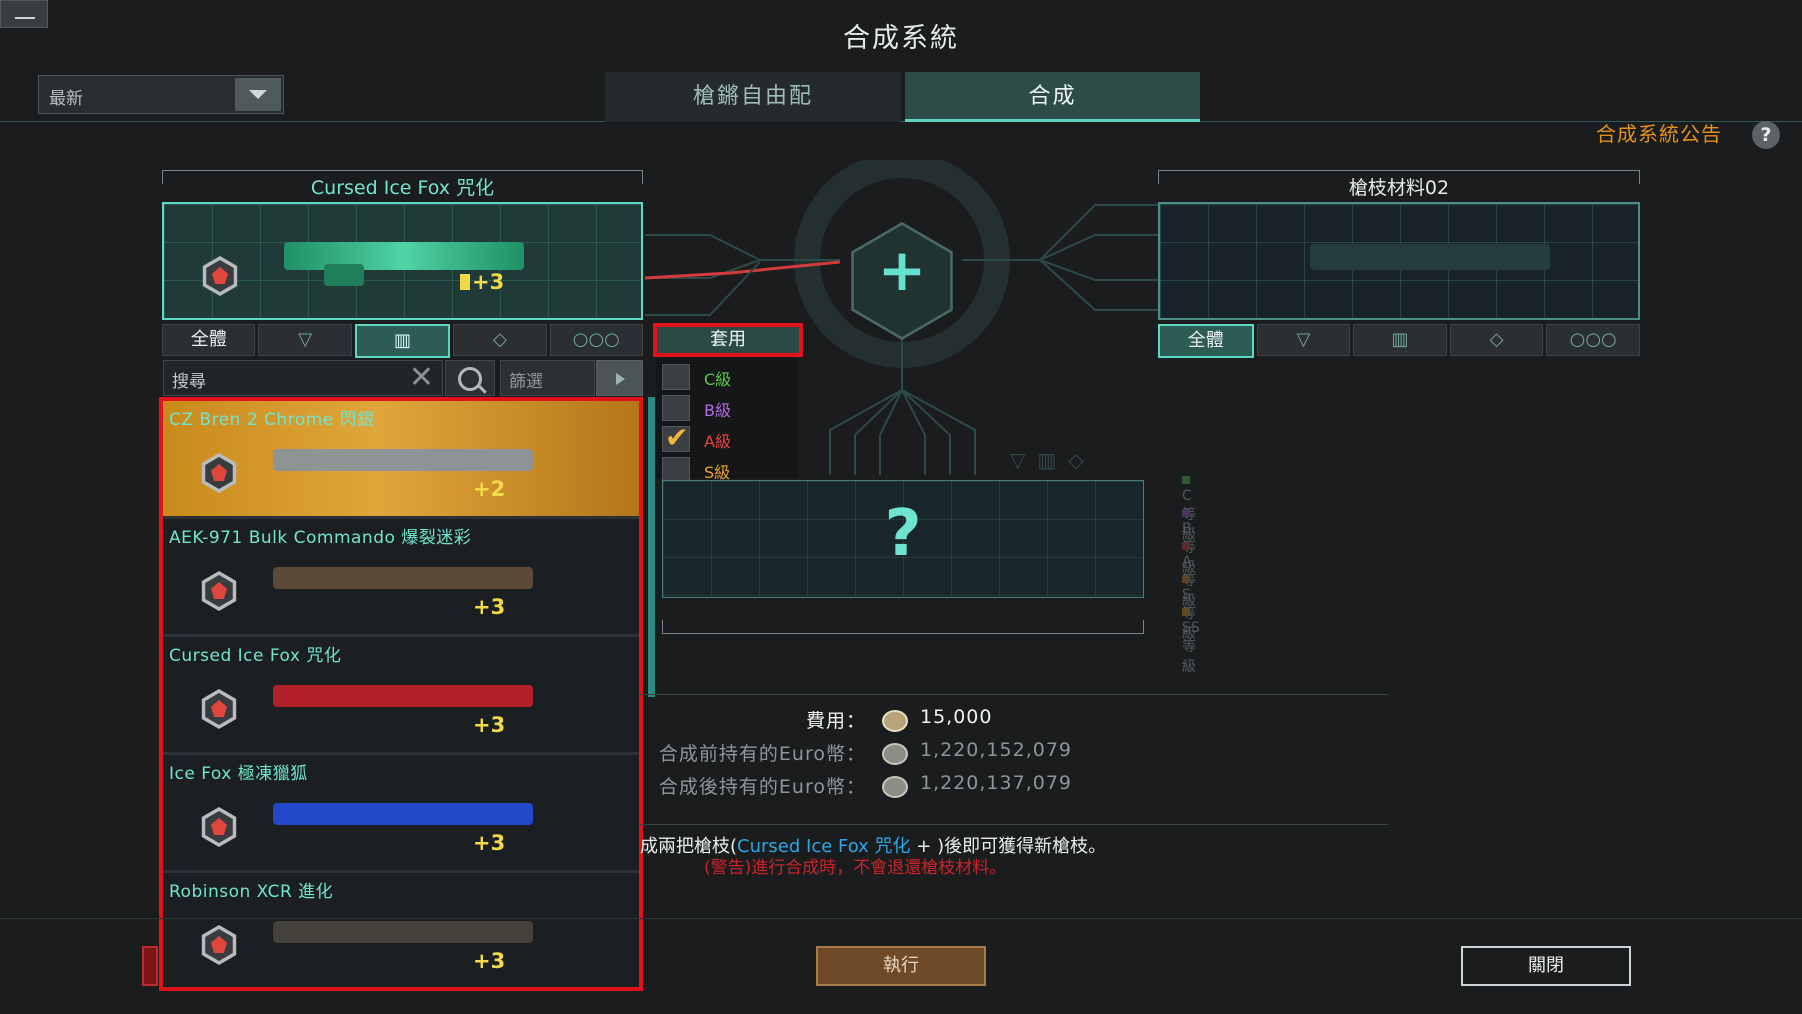 This screenshot has width=1802, height=1014. What do you see at coordinates (727, 470) in the screenshot?
I see `grade-option: S級` at bounding box center [727, 470].